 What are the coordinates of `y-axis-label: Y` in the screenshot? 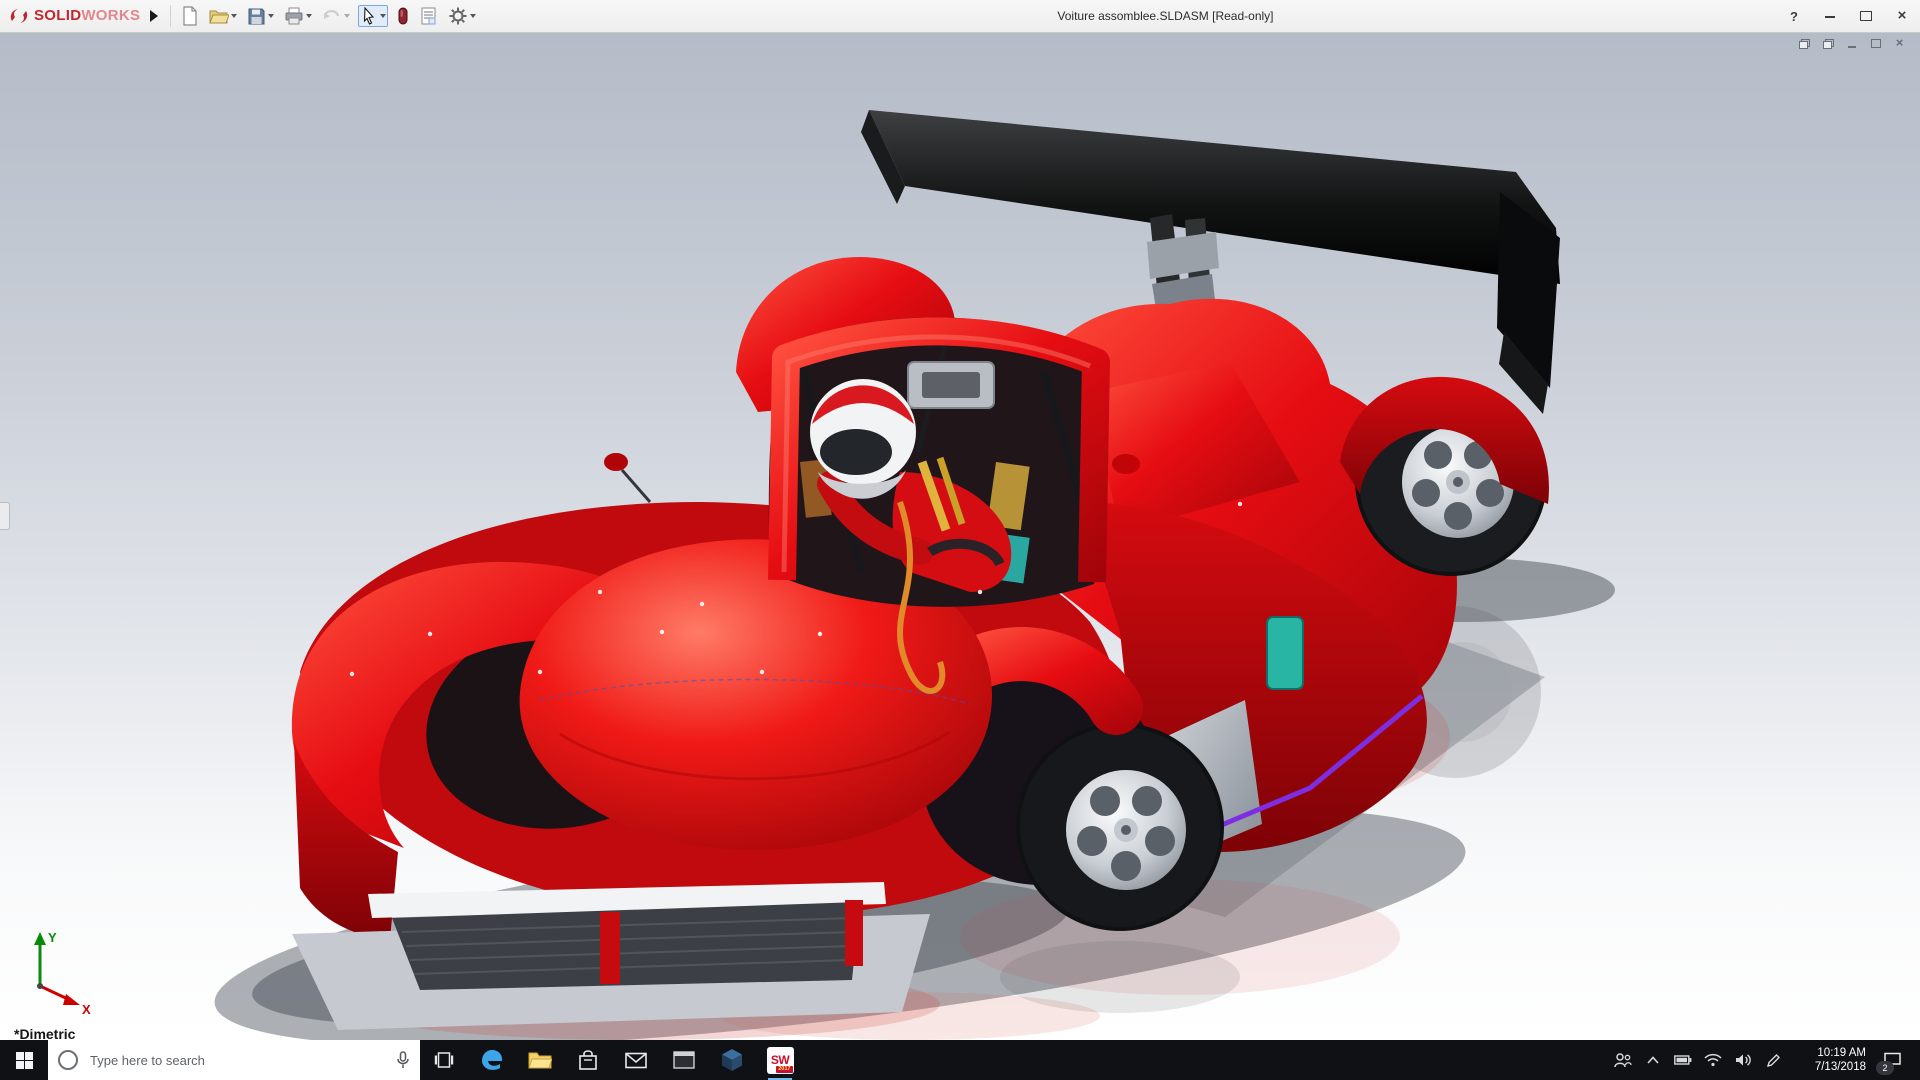 It's located at (52, 937).